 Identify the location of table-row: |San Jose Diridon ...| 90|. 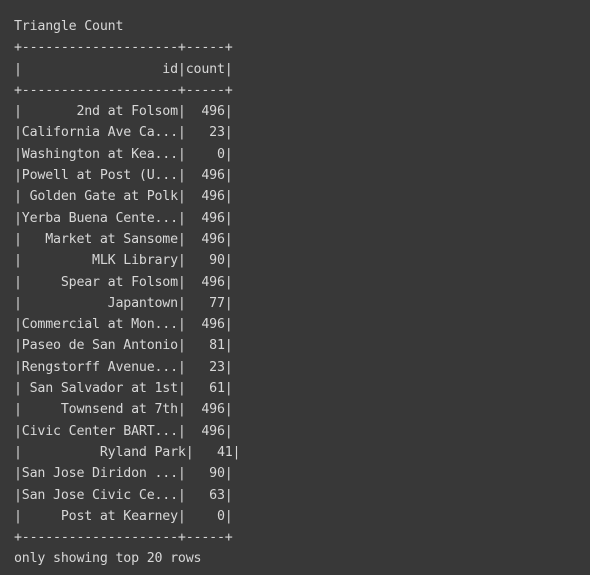
(123, 474).